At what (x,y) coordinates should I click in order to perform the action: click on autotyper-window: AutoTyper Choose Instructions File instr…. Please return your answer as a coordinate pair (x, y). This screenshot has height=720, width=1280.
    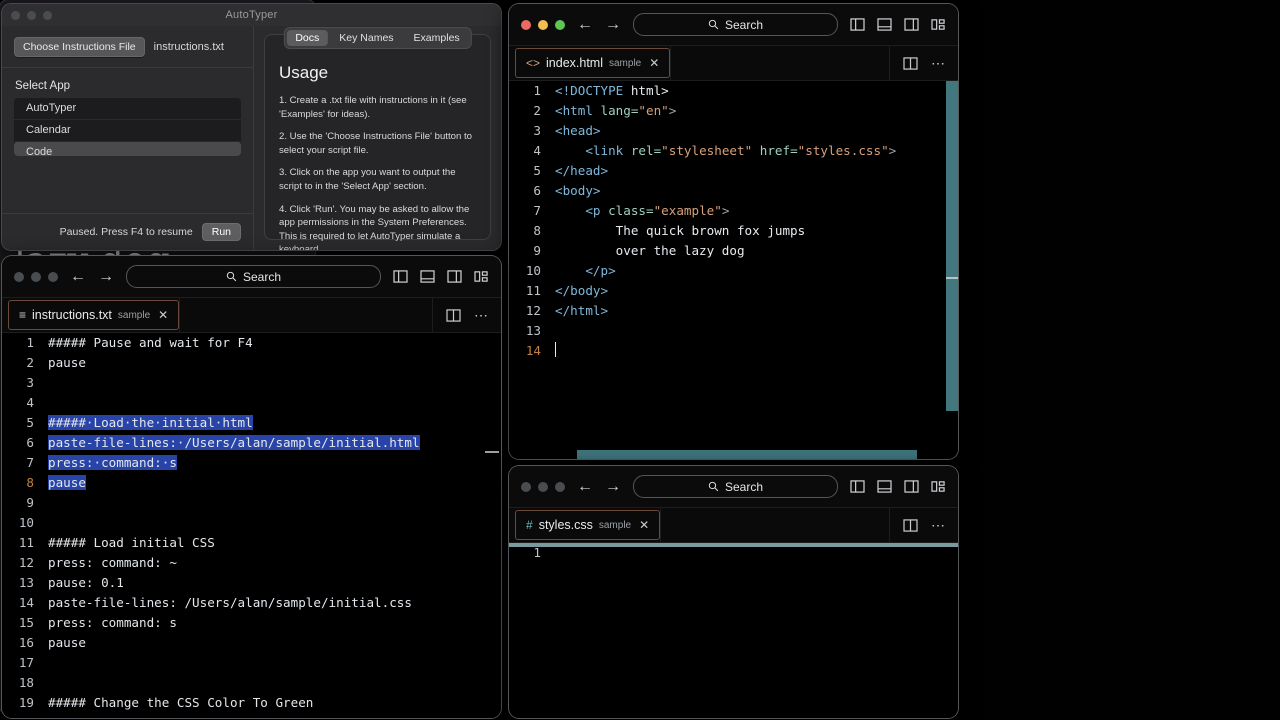
    Looking at the image, I should click on (251, 127).